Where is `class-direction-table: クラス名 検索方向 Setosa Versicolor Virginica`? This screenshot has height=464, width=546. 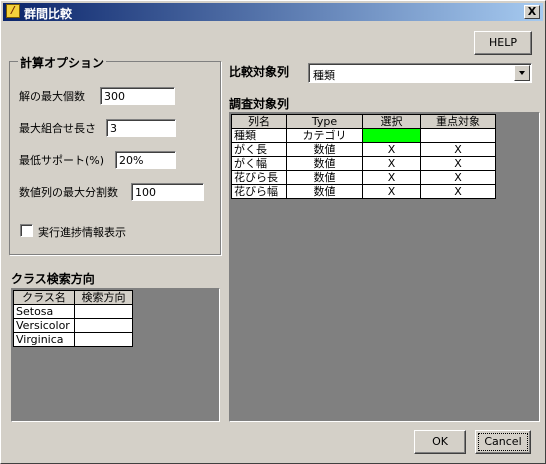
class-direction-table: クラス名 検索方向 Setosa Versicolor Virginica is located at coordinates (73, 318).